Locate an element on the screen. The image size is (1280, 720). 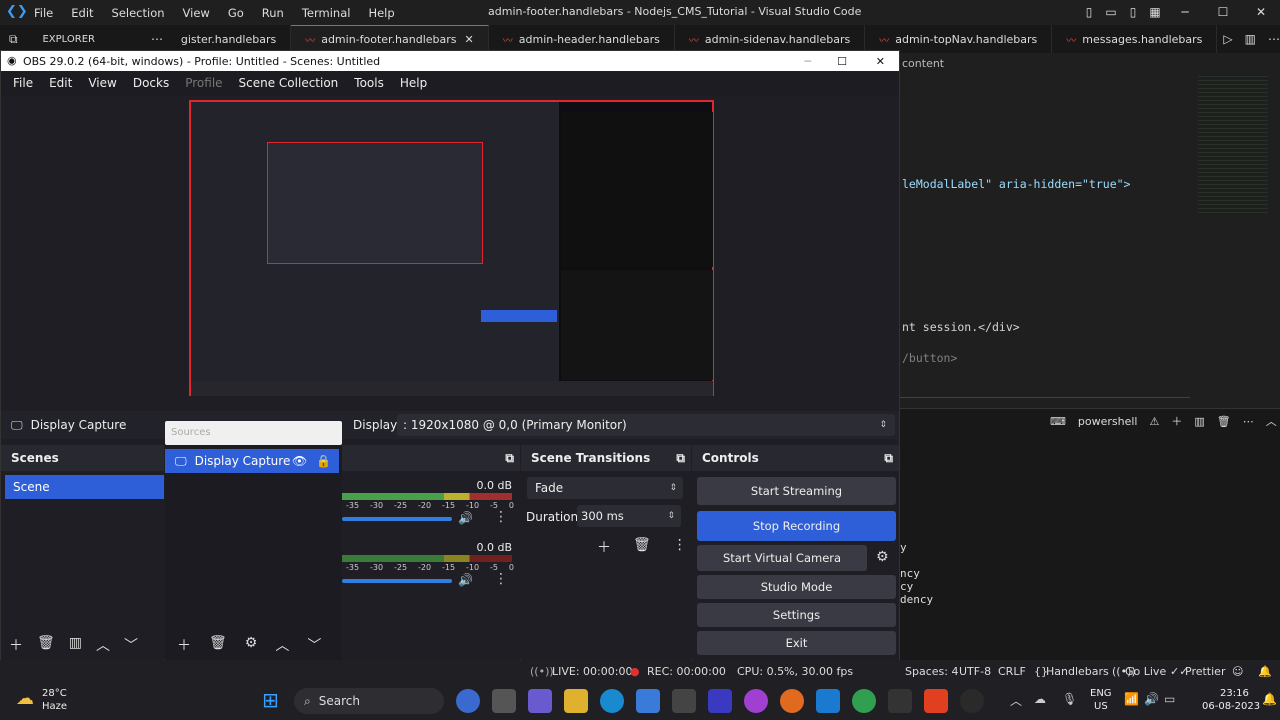
vscode-menu-selection: Selection is located at coordinates (138, 13).